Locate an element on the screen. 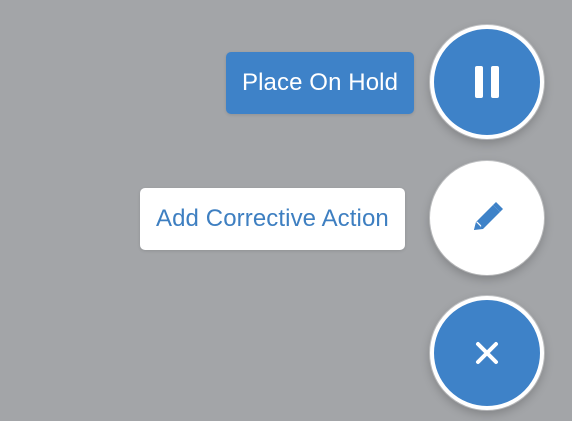  pencil-icon is located at coordinates (487, 218).